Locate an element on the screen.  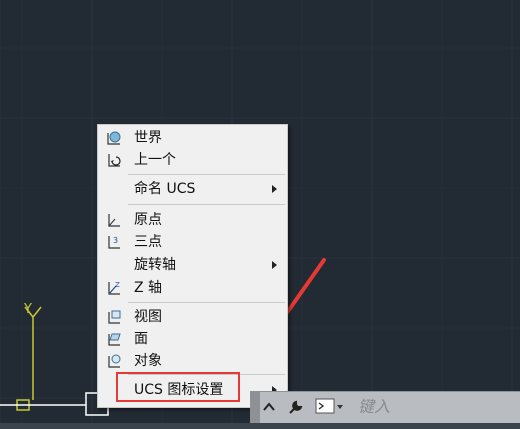
ucs-face-icon is located at coordinates (114, 339).